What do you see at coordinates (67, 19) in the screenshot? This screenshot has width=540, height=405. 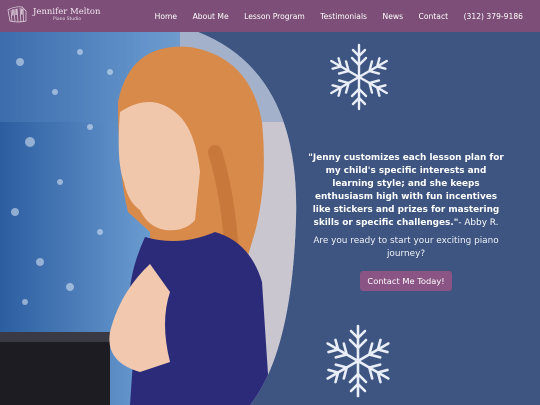 I see `logo-subtitle: Piano Studio` at bounding box center [67, 19].